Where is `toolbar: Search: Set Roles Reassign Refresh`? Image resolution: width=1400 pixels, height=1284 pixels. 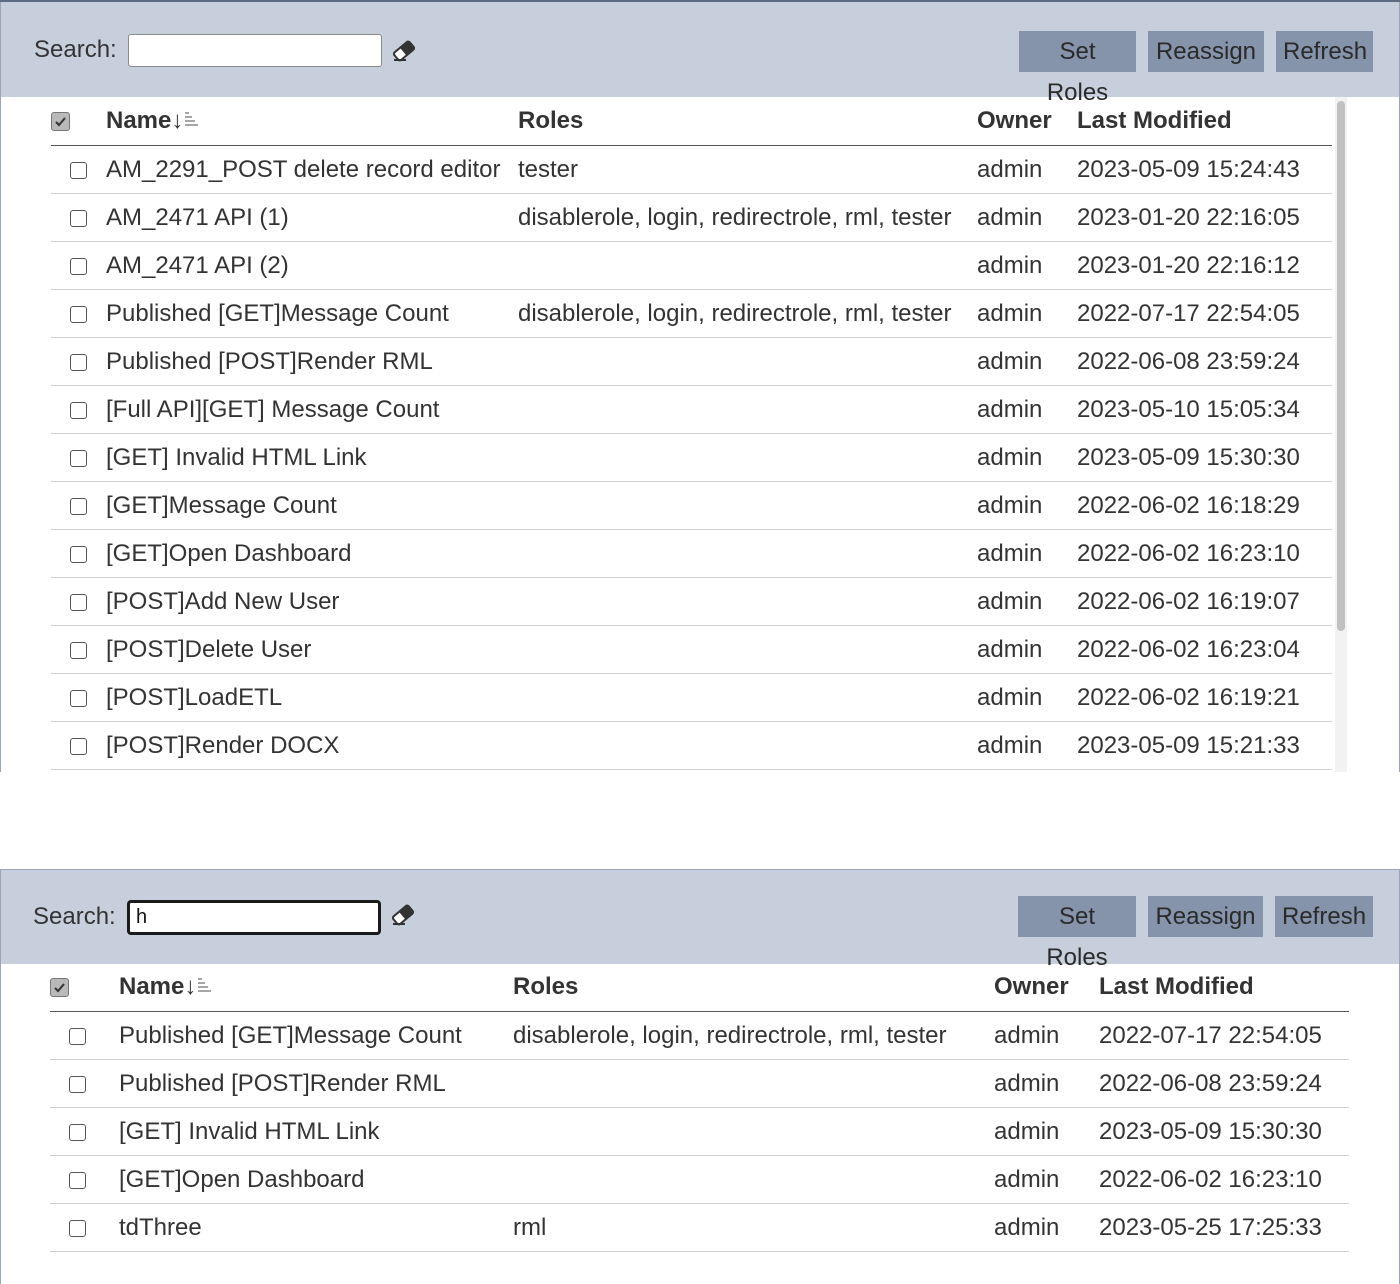 toolbar: Search: Set Roles Reassign Refresh is located at coordinates (700, 54).